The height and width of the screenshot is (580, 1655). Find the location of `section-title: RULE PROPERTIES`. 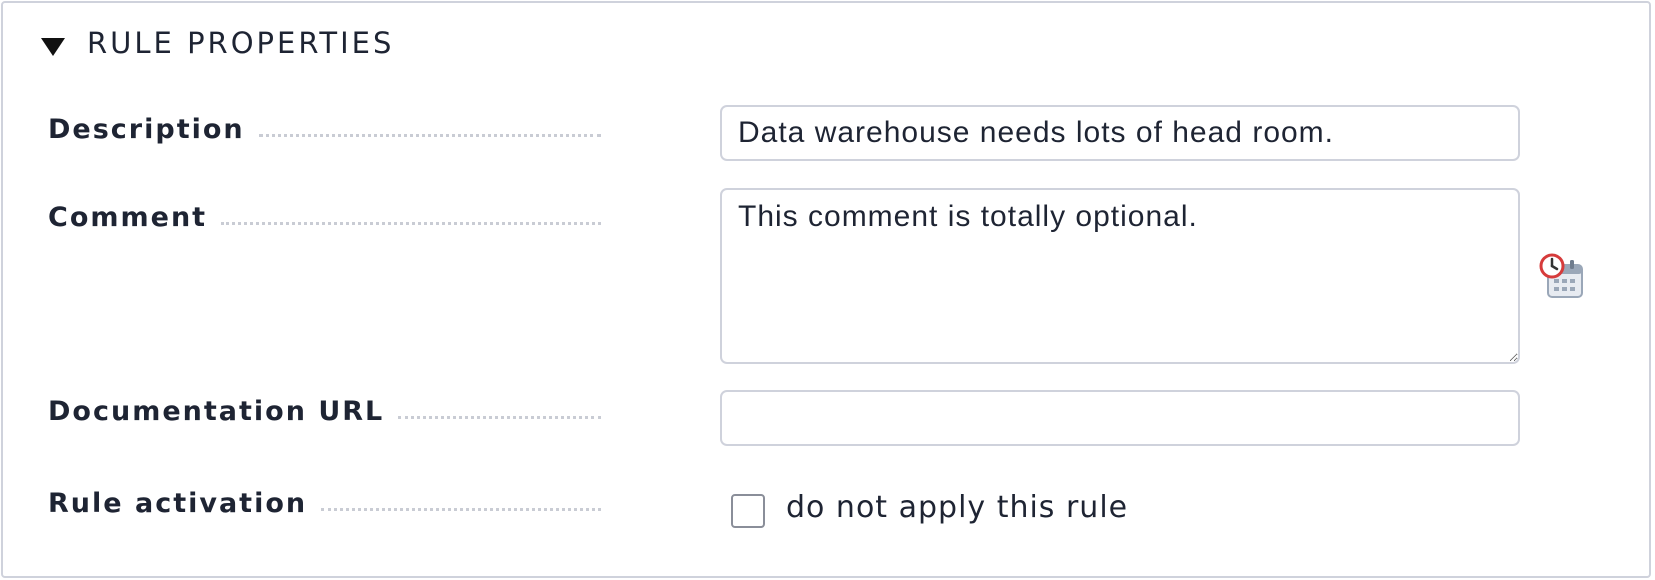

section-title: RULE PROPERTIES is located at coordinates (241, 43).